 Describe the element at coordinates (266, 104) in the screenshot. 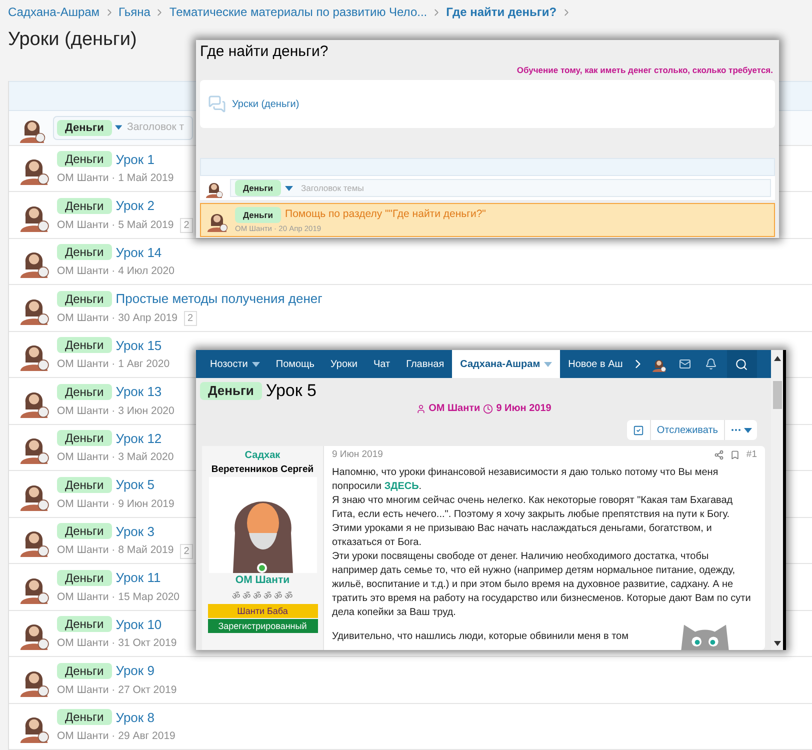

I see `subforum-link: Урски (деньги)` at that location.